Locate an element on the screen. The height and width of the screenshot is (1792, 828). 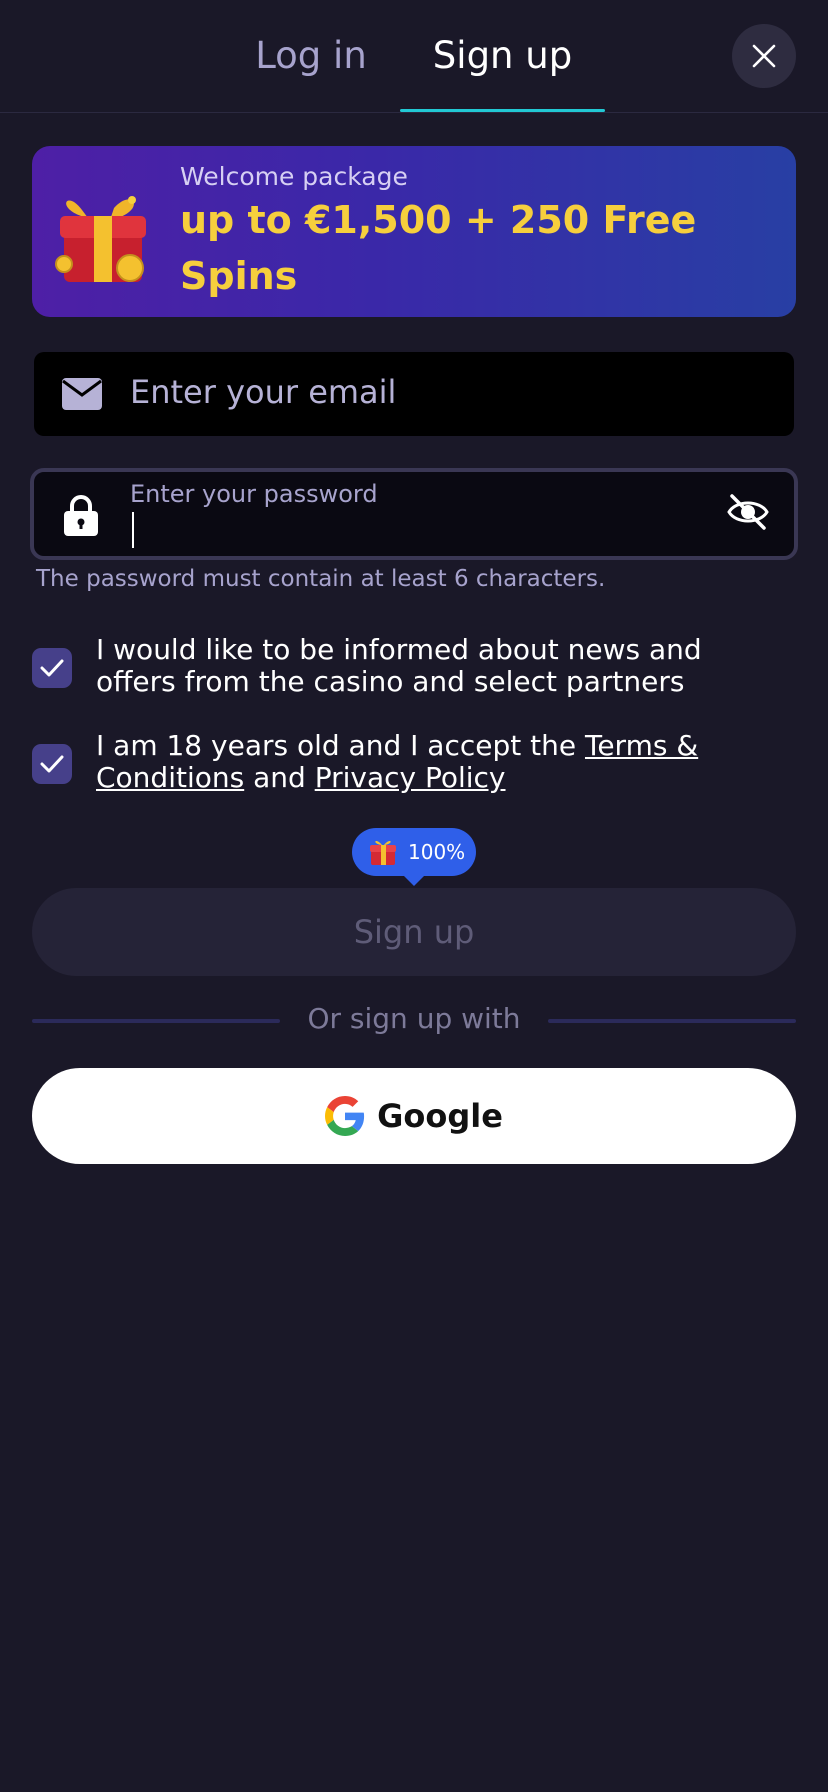
age-consent-prefix: I am 18 years old and I accept the is located at coordinates (340, 745).